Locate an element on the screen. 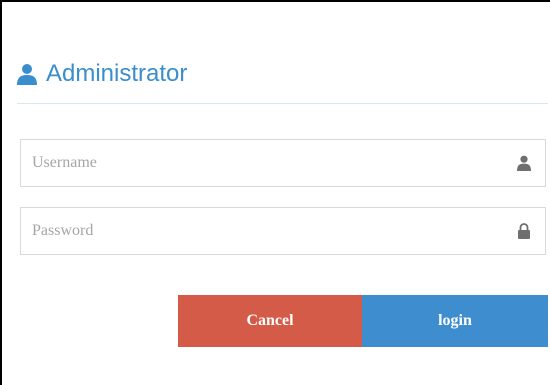  login-title: Administrator is located at coordinates (117, 73).